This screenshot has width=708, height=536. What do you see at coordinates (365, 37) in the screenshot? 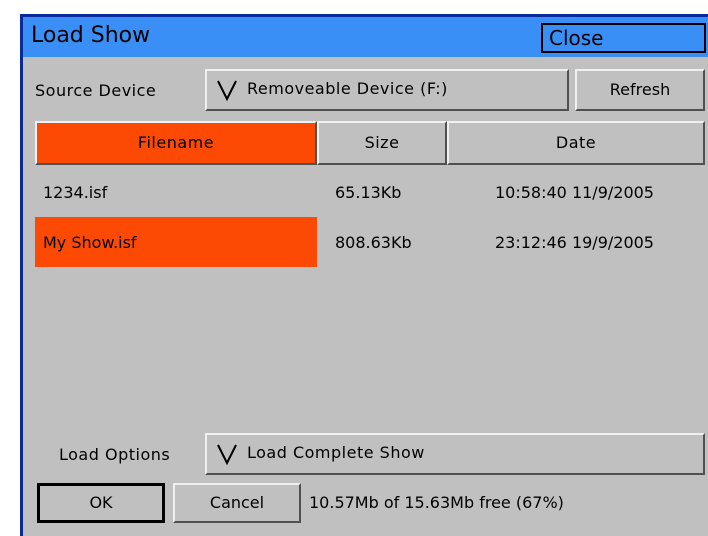
I see `title-bar: Load Show Close` at bounding box center [365, 37].